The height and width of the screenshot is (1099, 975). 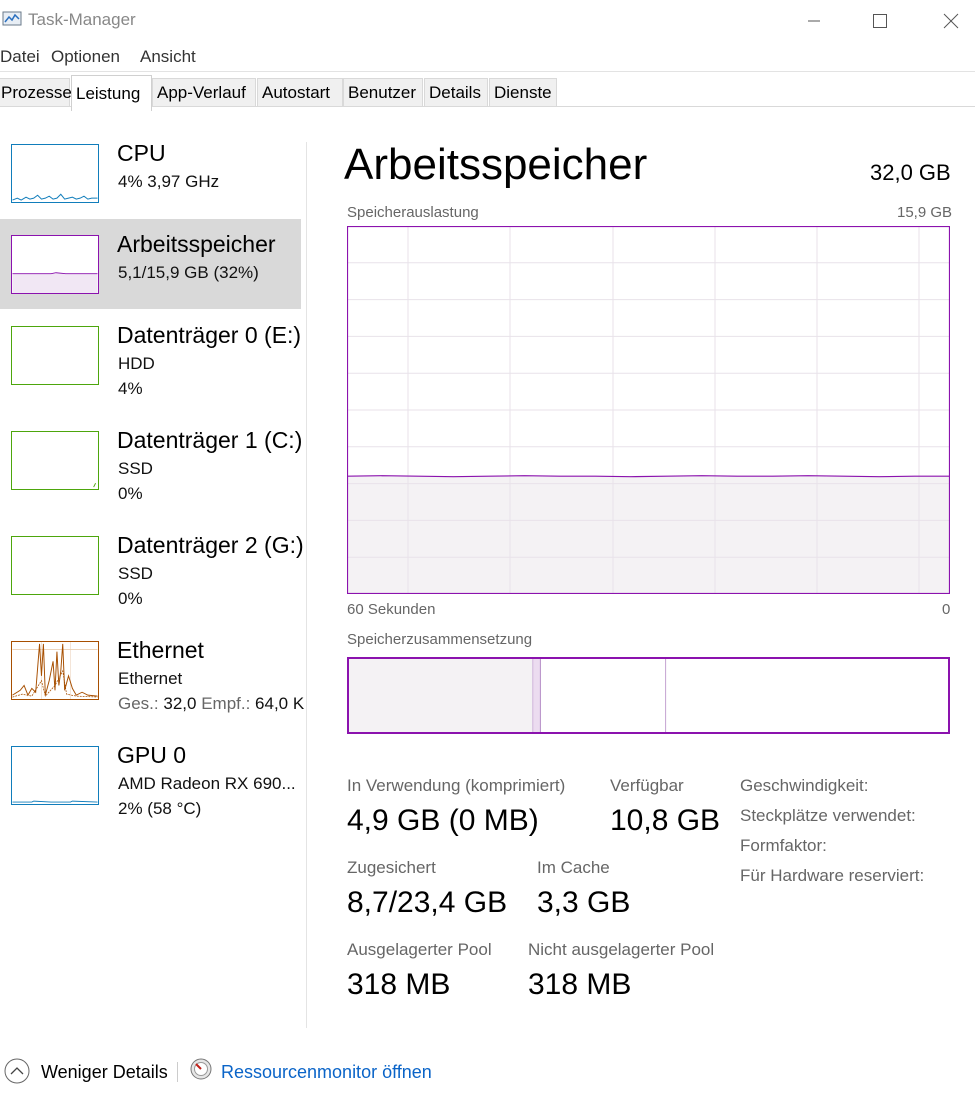 I want to click on axis-left-label: 60 Sekunden, so click(x=391, y=609).